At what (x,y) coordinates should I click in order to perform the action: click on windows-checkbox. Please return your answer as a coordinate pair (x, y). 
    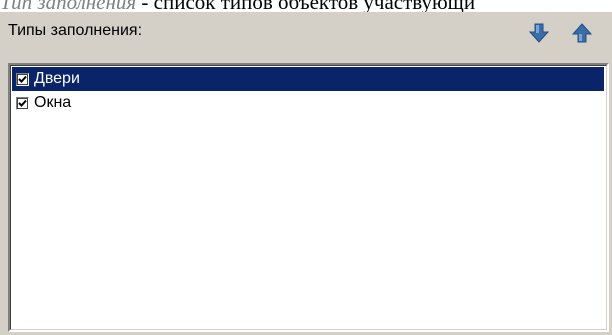
    Looking at the image, I should click on (22, 103).